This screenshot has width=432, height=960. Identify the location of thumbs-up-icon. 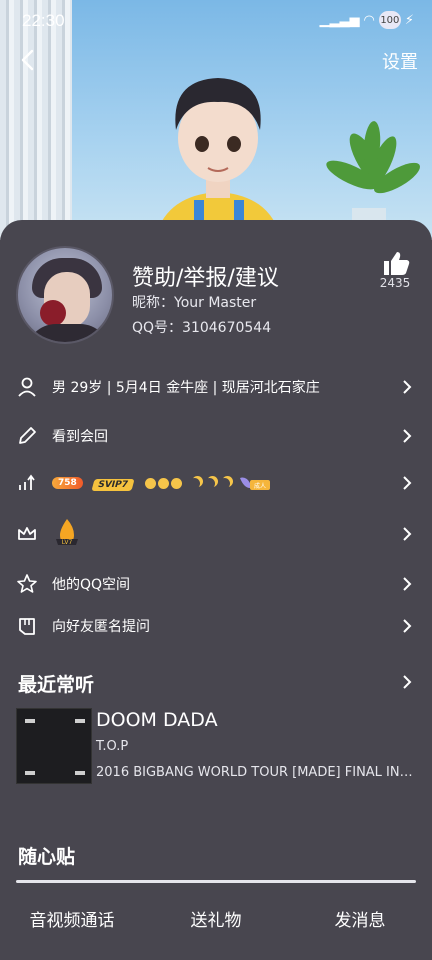
(395, 263).